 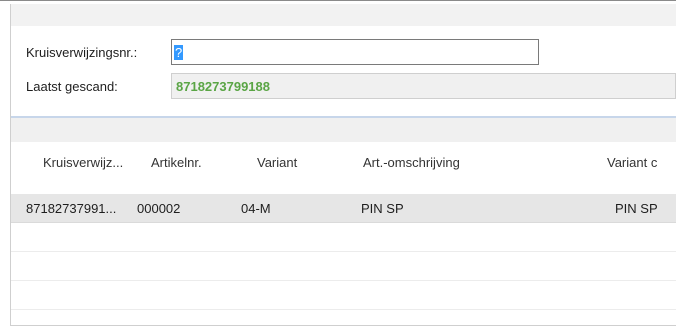 What do you see at coordinates (632, 162) in the screenshot?
I see `column-header-variant-desc: Variant c` at bounding box center [632, 162].